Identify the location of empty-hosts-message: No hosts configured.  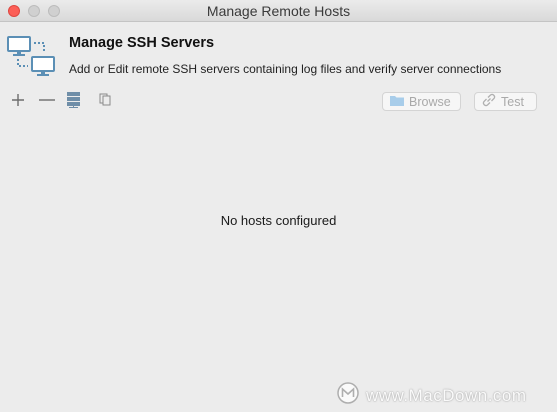
(278, 220).